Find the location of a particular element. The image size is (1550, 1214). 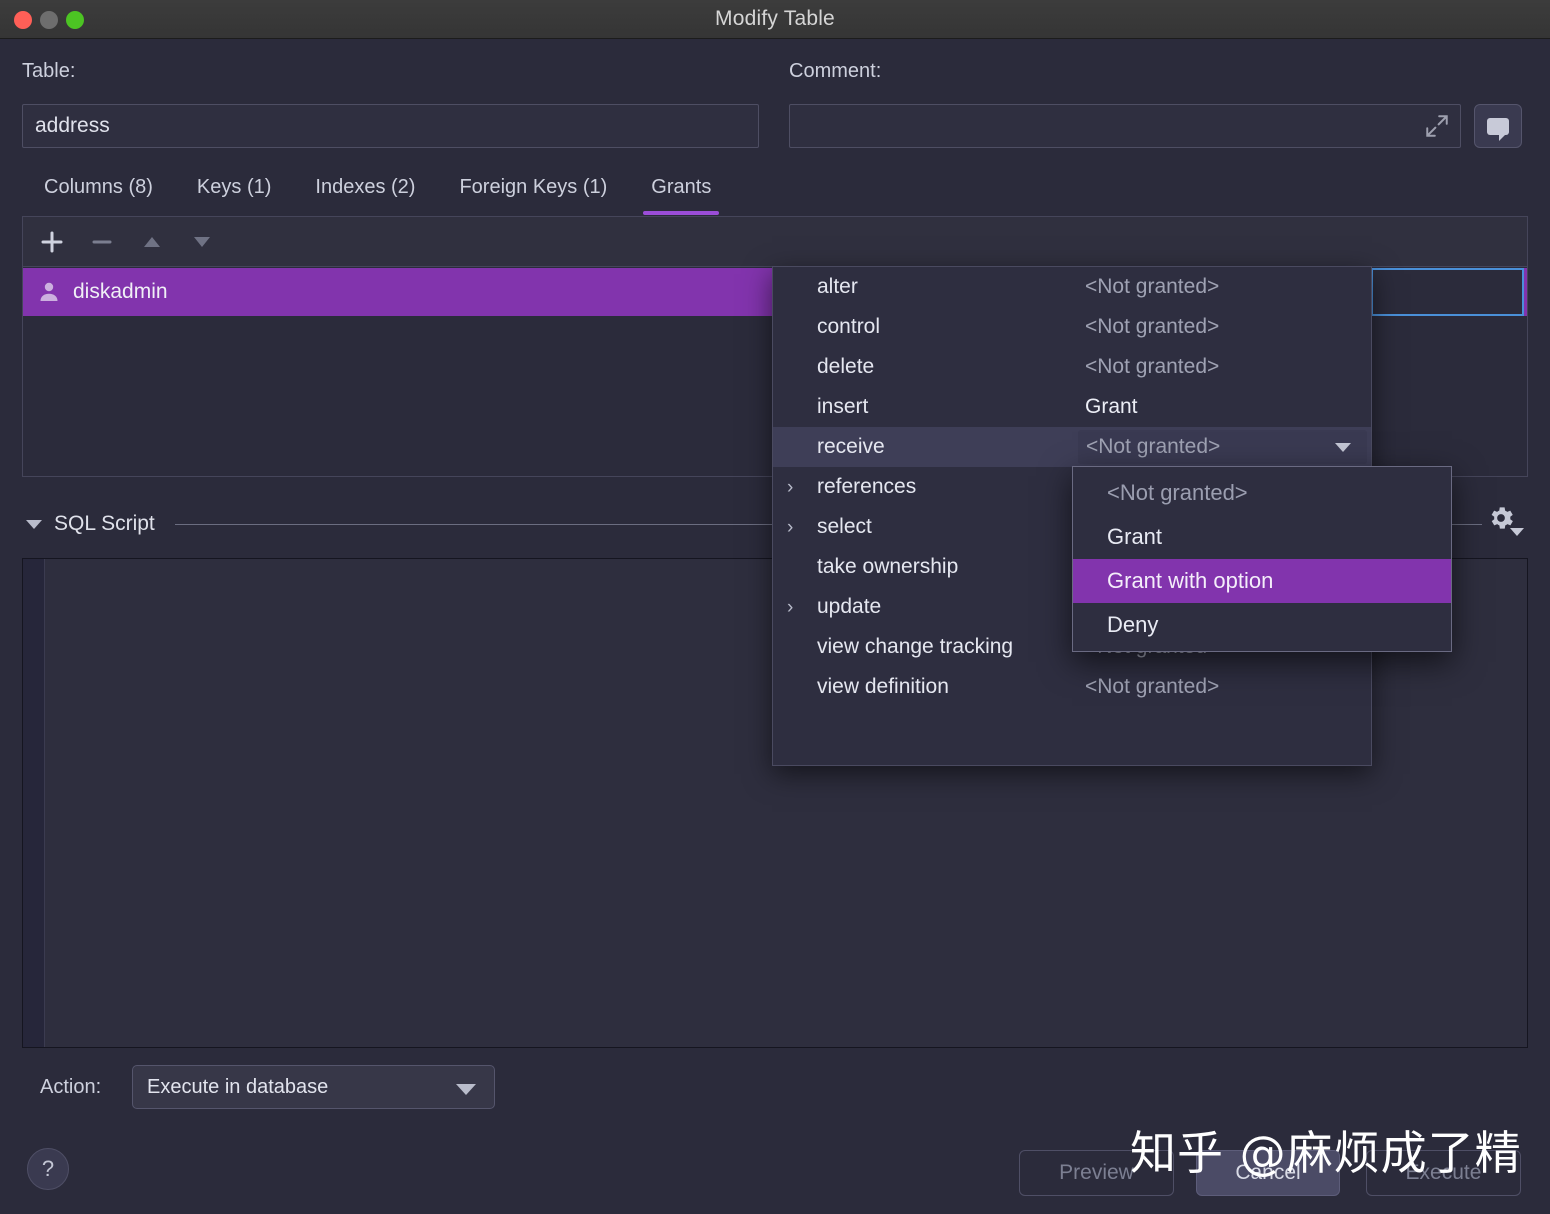

comment-label: Comment: is located at coordinates (835, 71).